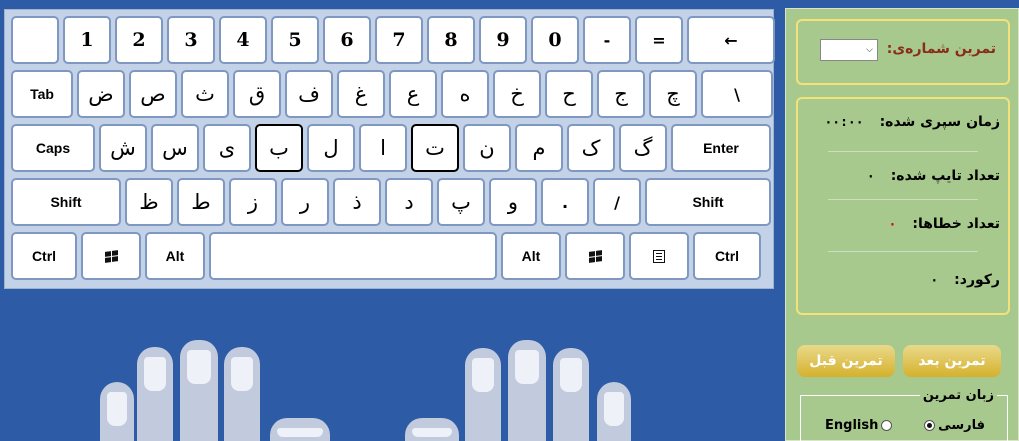 This screenshot has width=1019, height=441. Describe the element at coordinates (569, 94) in the screenshot. I see `key: ح` at that location.